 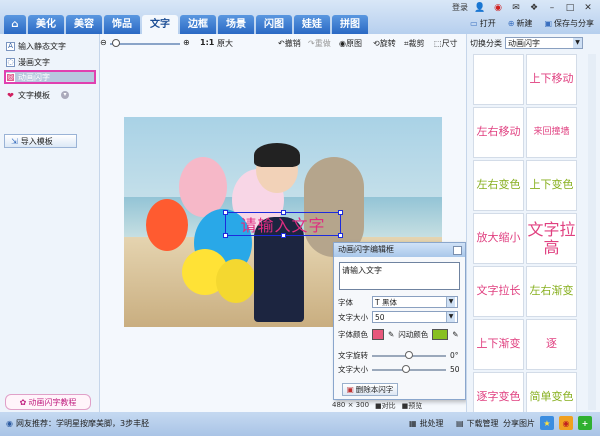 I want to click on redo-icon: ↷, so click(x=311, y=43).